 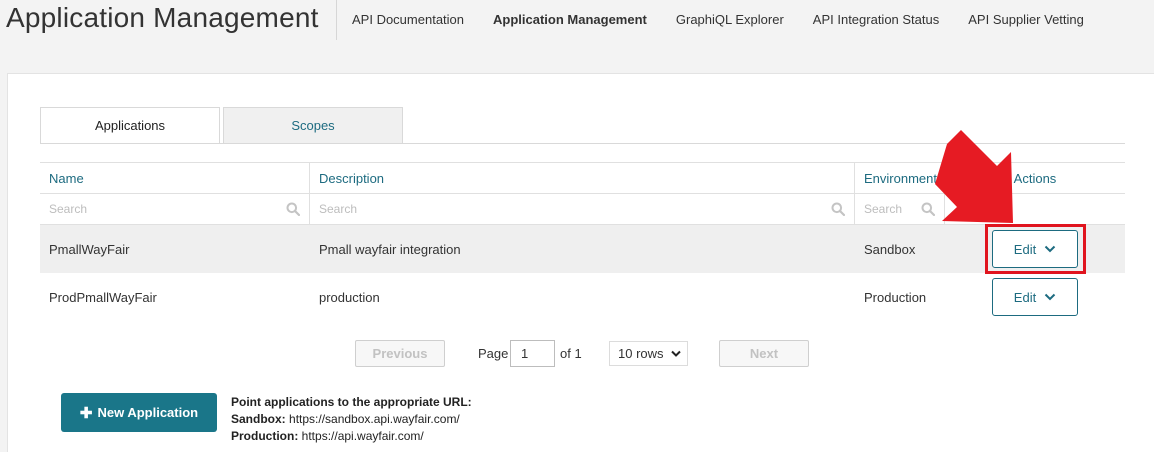 I want to click on next-page-button: Next, so click(x=764, y=353).